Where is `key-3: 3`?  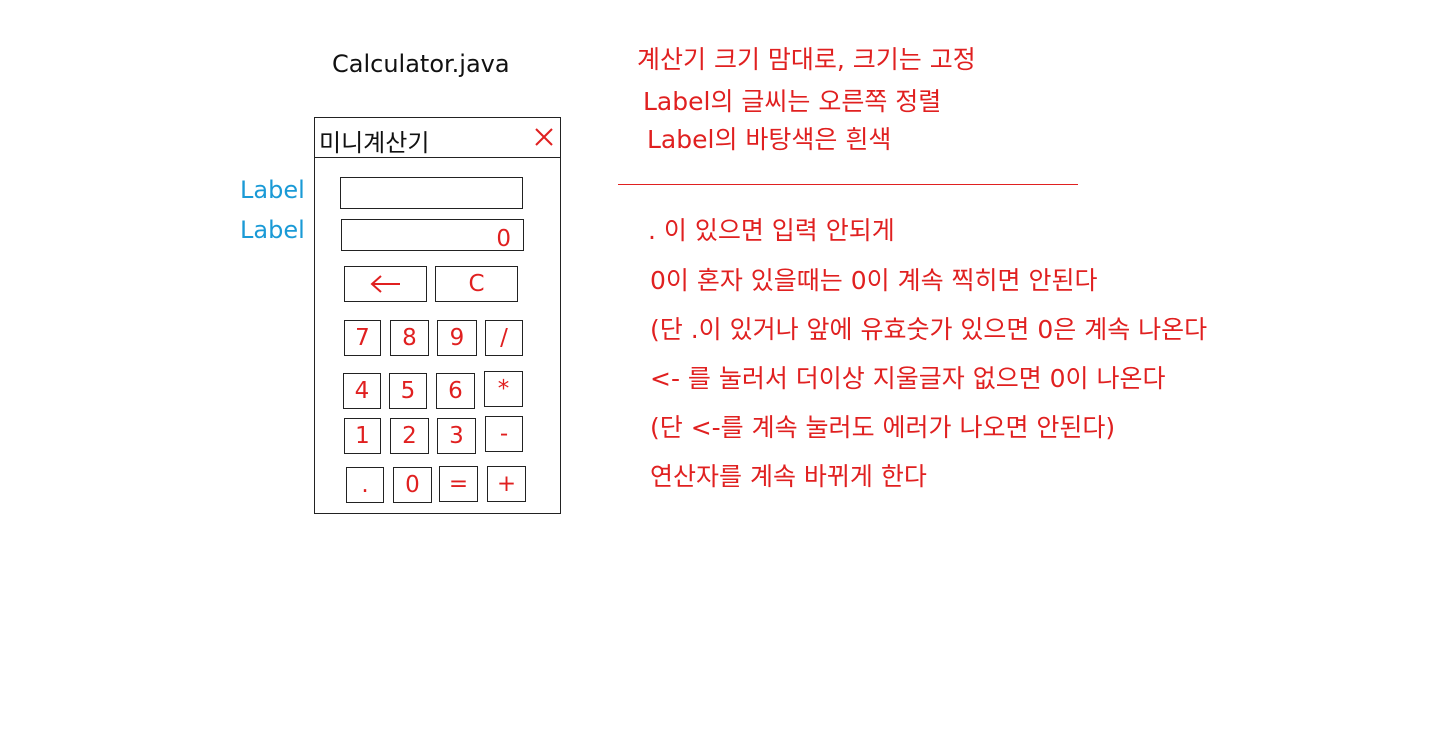 key-3: 3 is located at coordinates (456, 436).